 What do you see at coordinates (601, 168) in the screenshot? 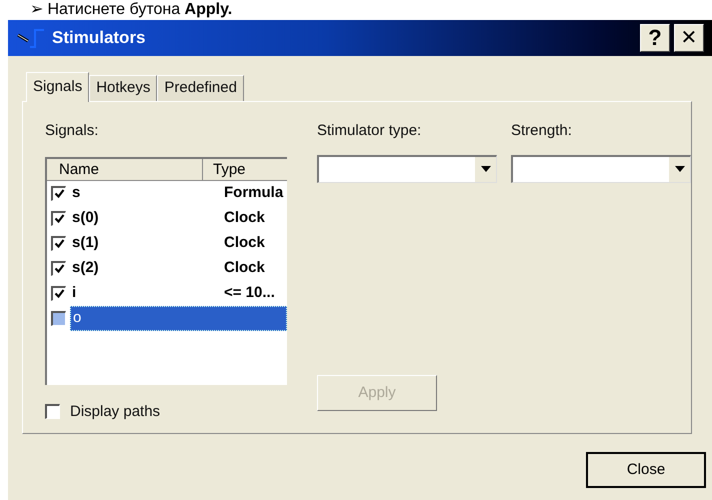
I see `strength-dropdown` at bounding box center [601, 168].